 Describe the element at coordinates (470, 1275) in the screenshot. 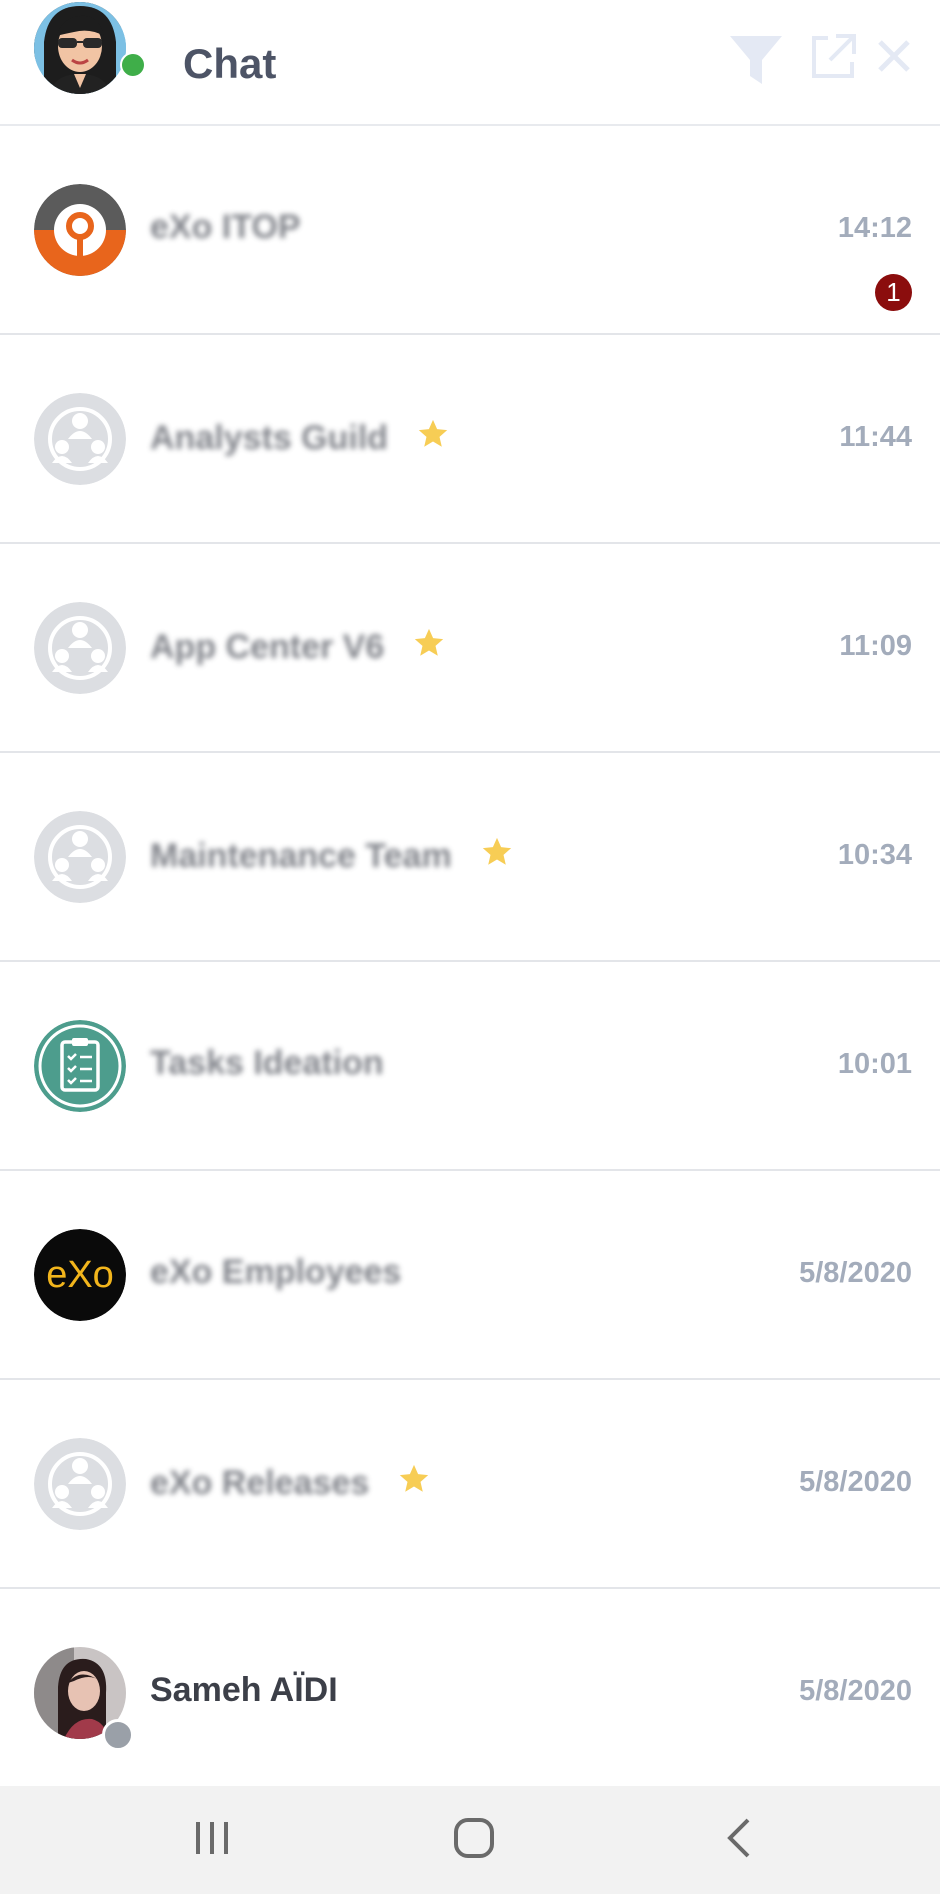

I see `conversation-row: eXo eXo Employees 5/8/2020` at that location.